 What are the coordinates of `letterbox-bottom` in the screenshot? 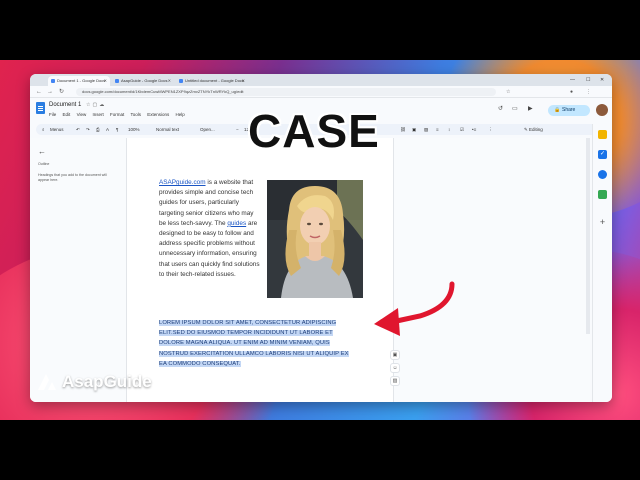 It's located at (320, 450).